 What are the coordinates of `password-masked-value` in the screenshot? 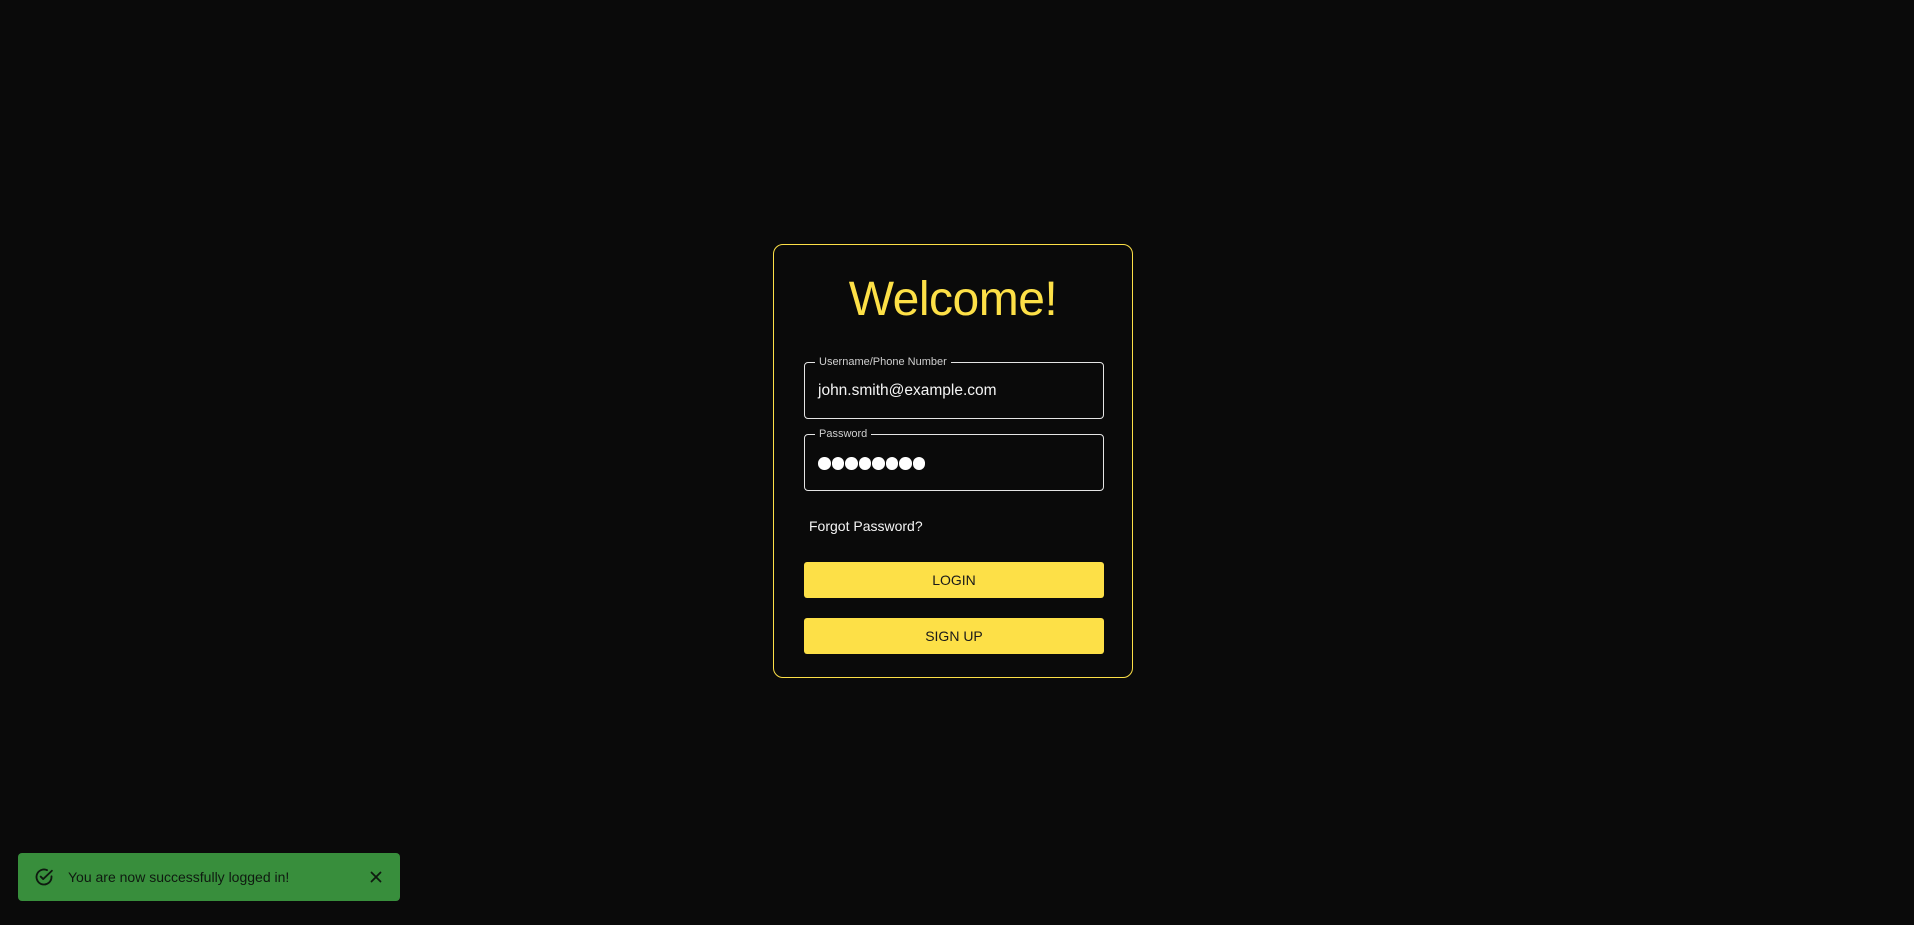 It's located at (871, 463).